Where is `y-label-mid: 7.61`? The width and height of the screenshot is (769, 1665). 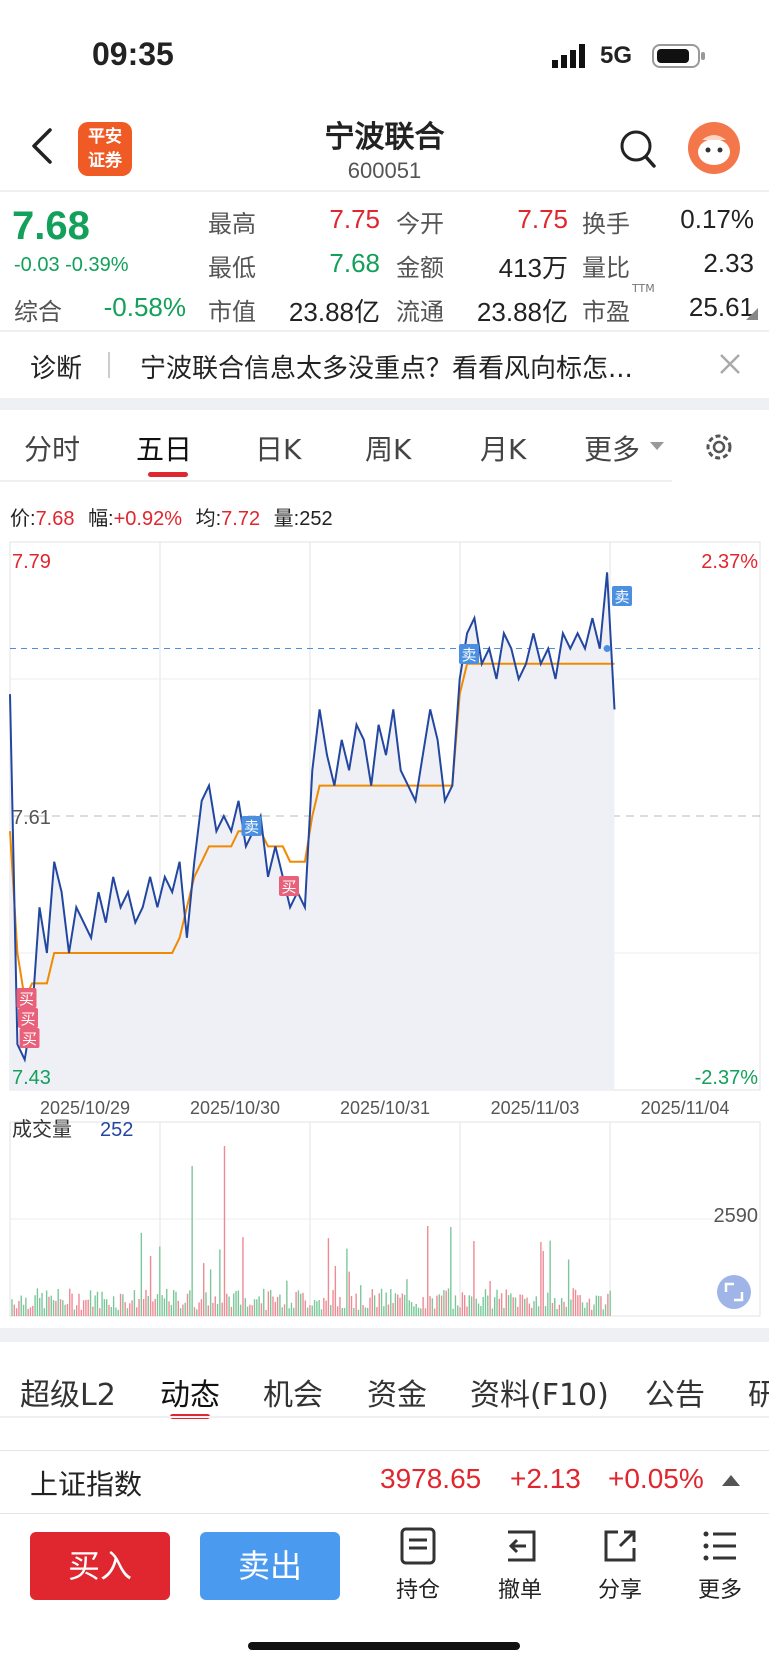
y-label-mid: 7.61 is located at coordinates (31, 818).